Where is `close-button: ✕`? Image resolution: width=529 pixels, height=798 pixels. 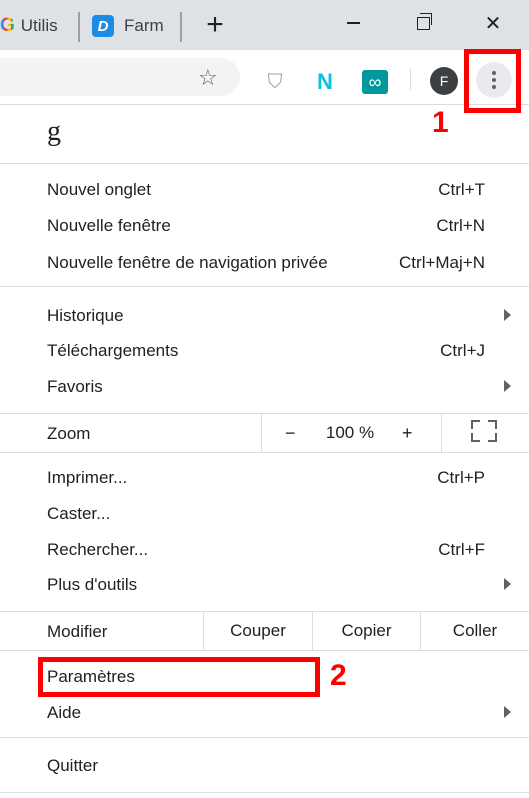
close-button: ✕ is located at coordinates (493, 23).